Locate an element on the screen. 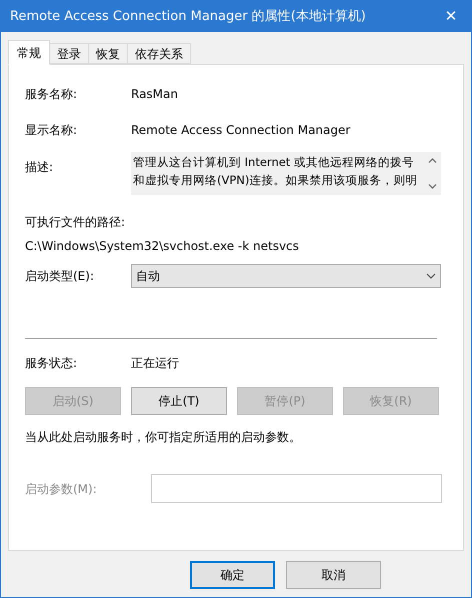 This screenshot has height=598, width=472. field-value: Remote Access Connection Manager is located at coordinates (240, 130).